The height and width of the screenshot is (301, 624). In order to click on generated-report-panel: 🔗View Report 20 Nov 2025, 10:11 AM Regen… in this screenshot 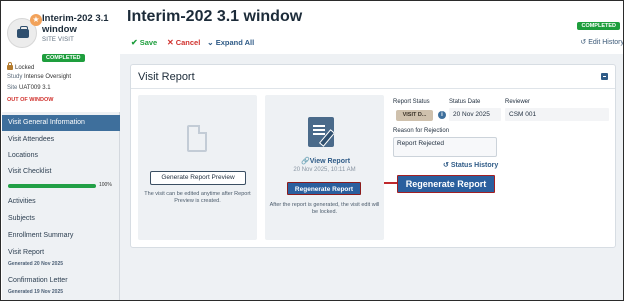, I will do `click(324, 167)`.